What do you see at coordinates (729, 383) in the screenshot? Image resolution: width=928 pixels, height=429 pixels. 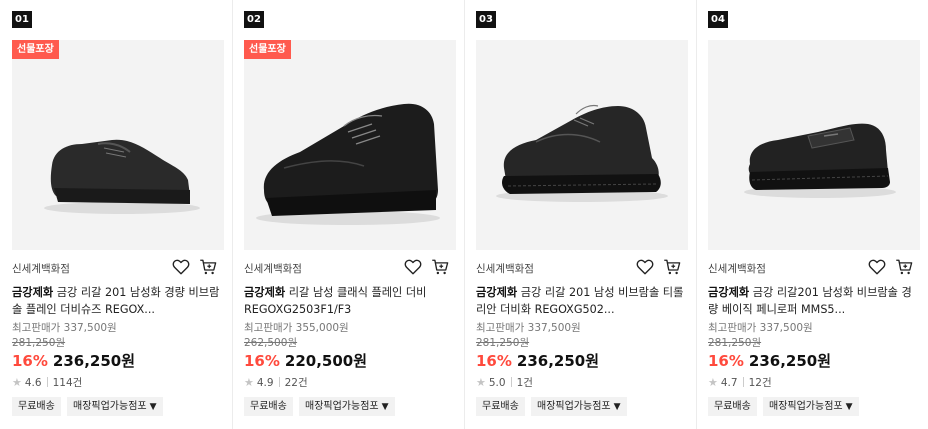 I see `rating-score: 4.7` at bounding box center [729, 383].